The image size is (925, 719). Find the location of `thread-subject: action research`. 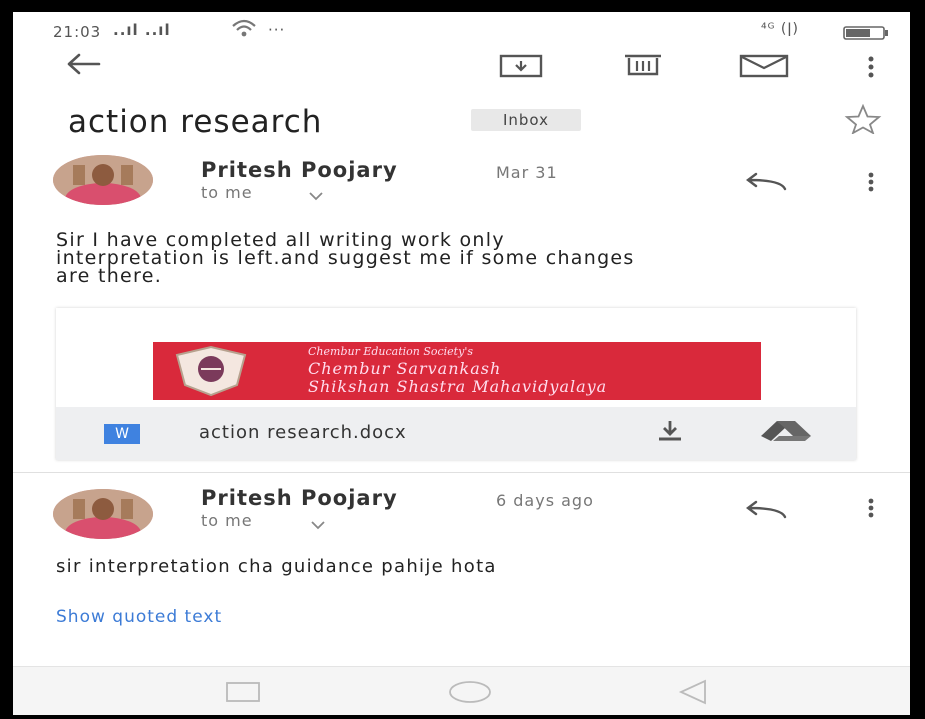

thread-subject: action research is located at coordinates (195, 122).